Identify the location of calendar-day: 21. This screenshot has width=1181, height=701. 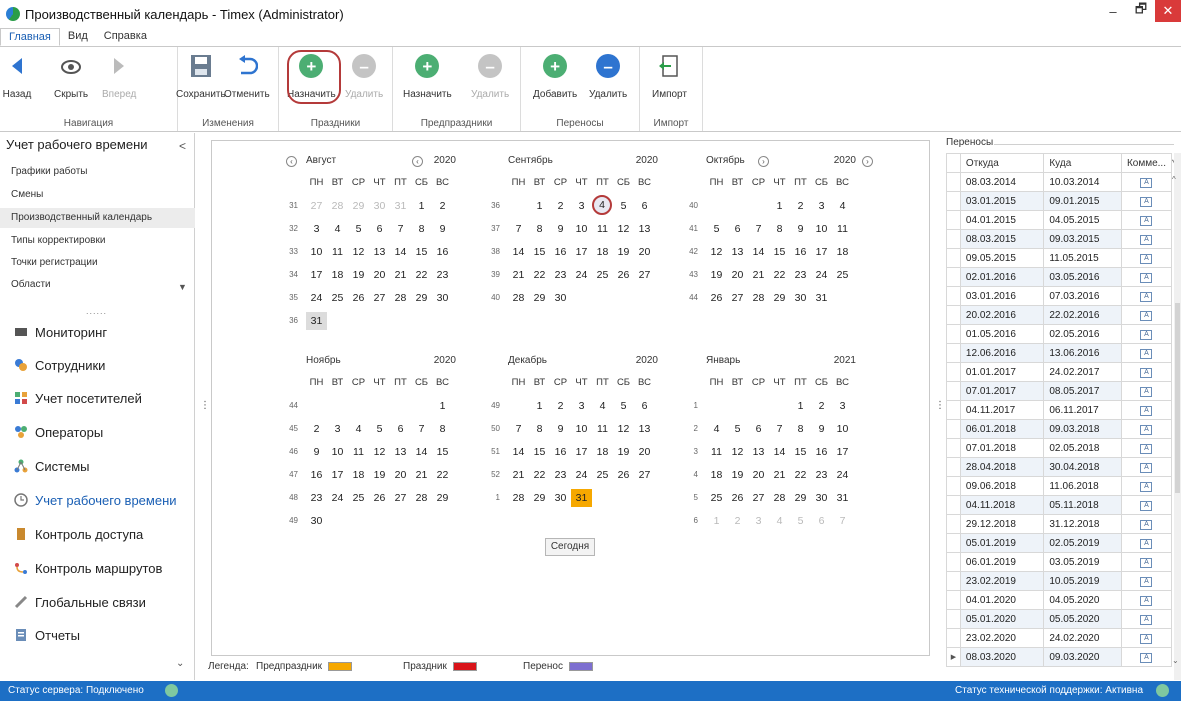
(518, 275).